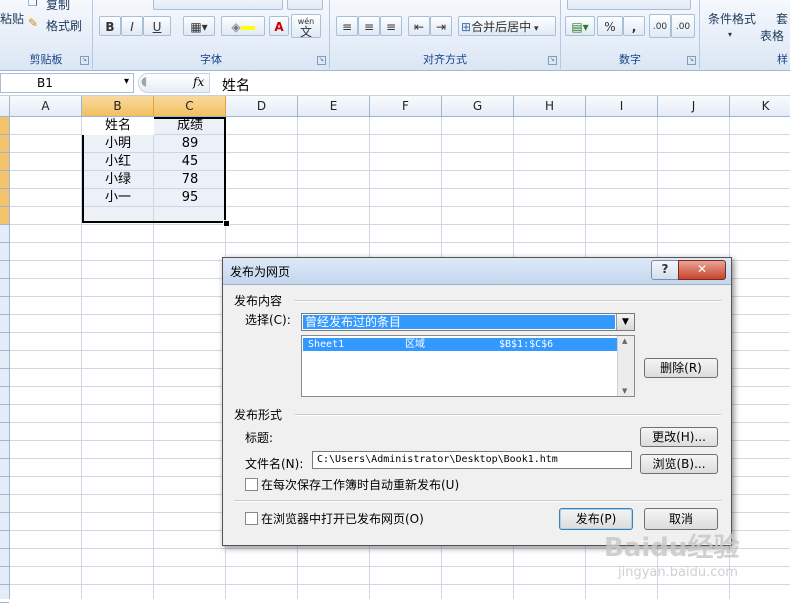  Describe the element at coordinates (406, 106) in the screenshot. I see `column-header: F` at that location.